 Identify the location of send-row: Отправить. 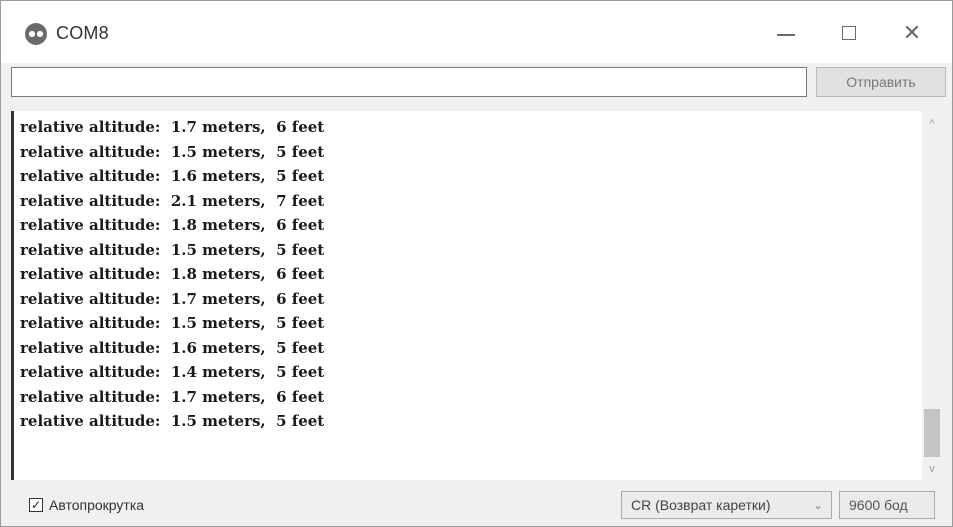
(476, 85).